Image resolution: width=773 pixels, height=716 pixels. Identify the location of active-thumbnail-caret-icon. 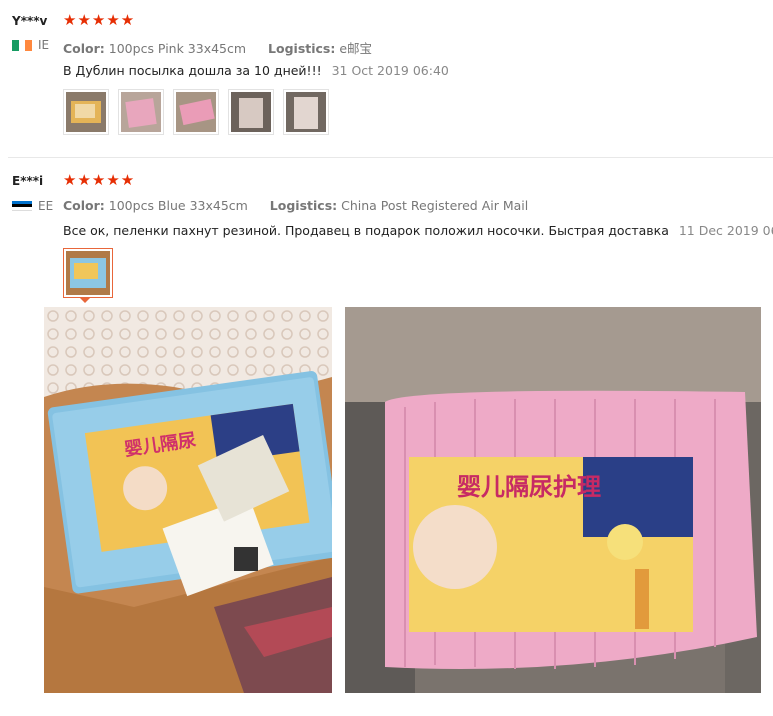
(85, 300).